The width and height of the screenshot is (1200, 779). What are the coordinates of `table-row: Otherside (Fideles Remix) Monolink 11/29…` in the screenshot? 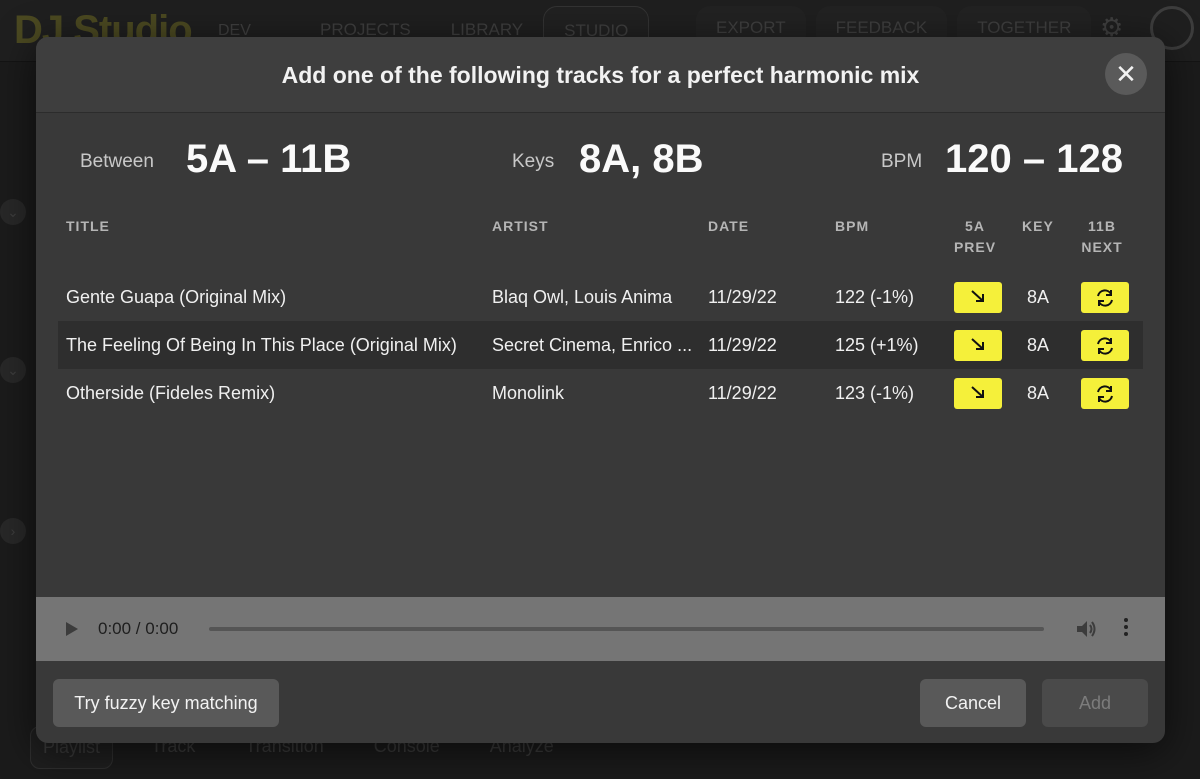 It's located at (600, 393).